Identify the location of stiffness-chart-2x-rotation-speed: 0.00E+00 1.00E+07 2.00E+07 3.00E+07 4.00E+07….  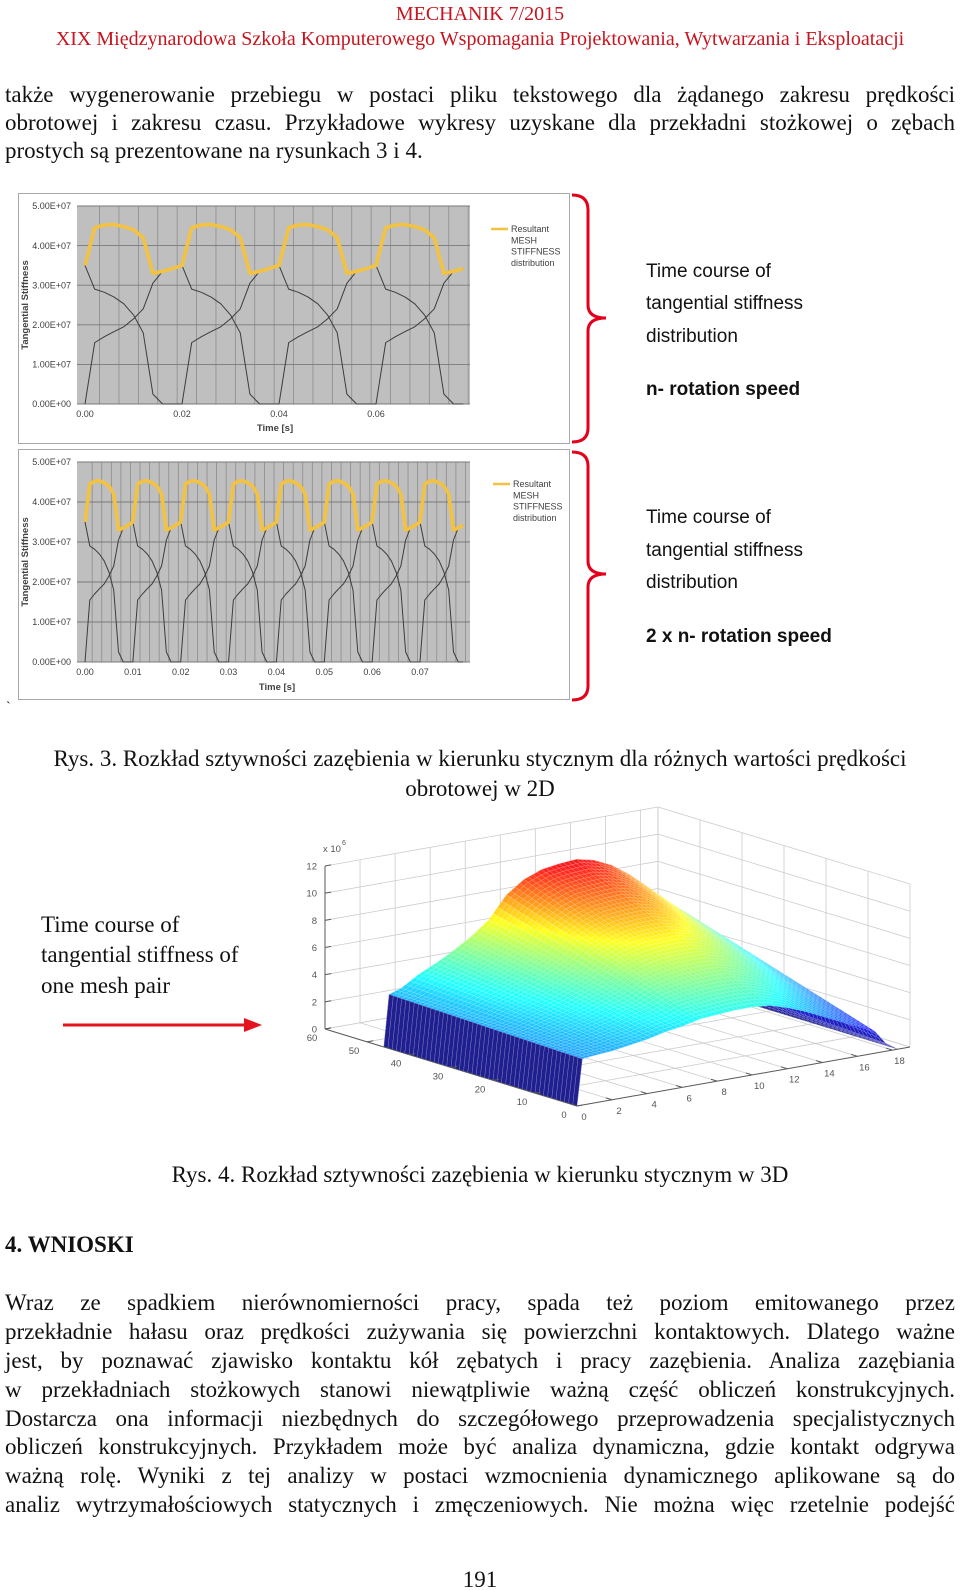
(294, 574).